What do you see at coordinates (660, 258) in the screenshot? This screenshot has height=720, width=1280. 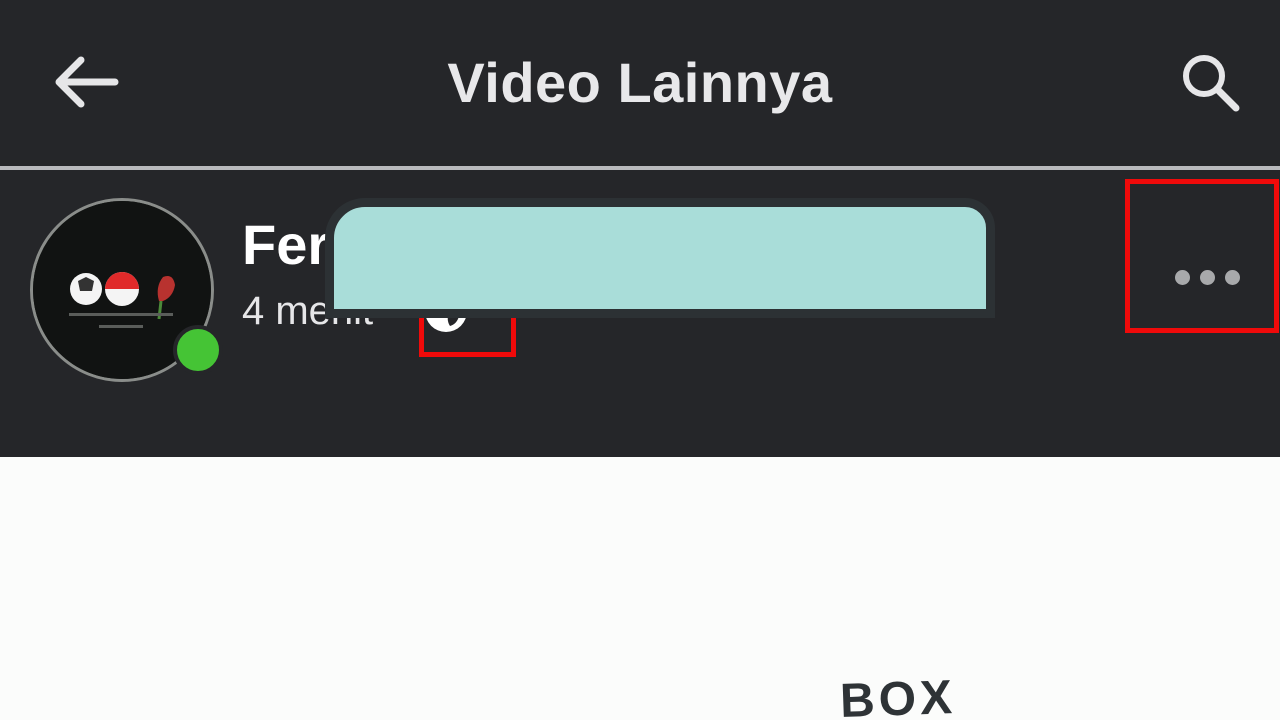 I see `video-illustration-box` at bounding box center [660, 258].